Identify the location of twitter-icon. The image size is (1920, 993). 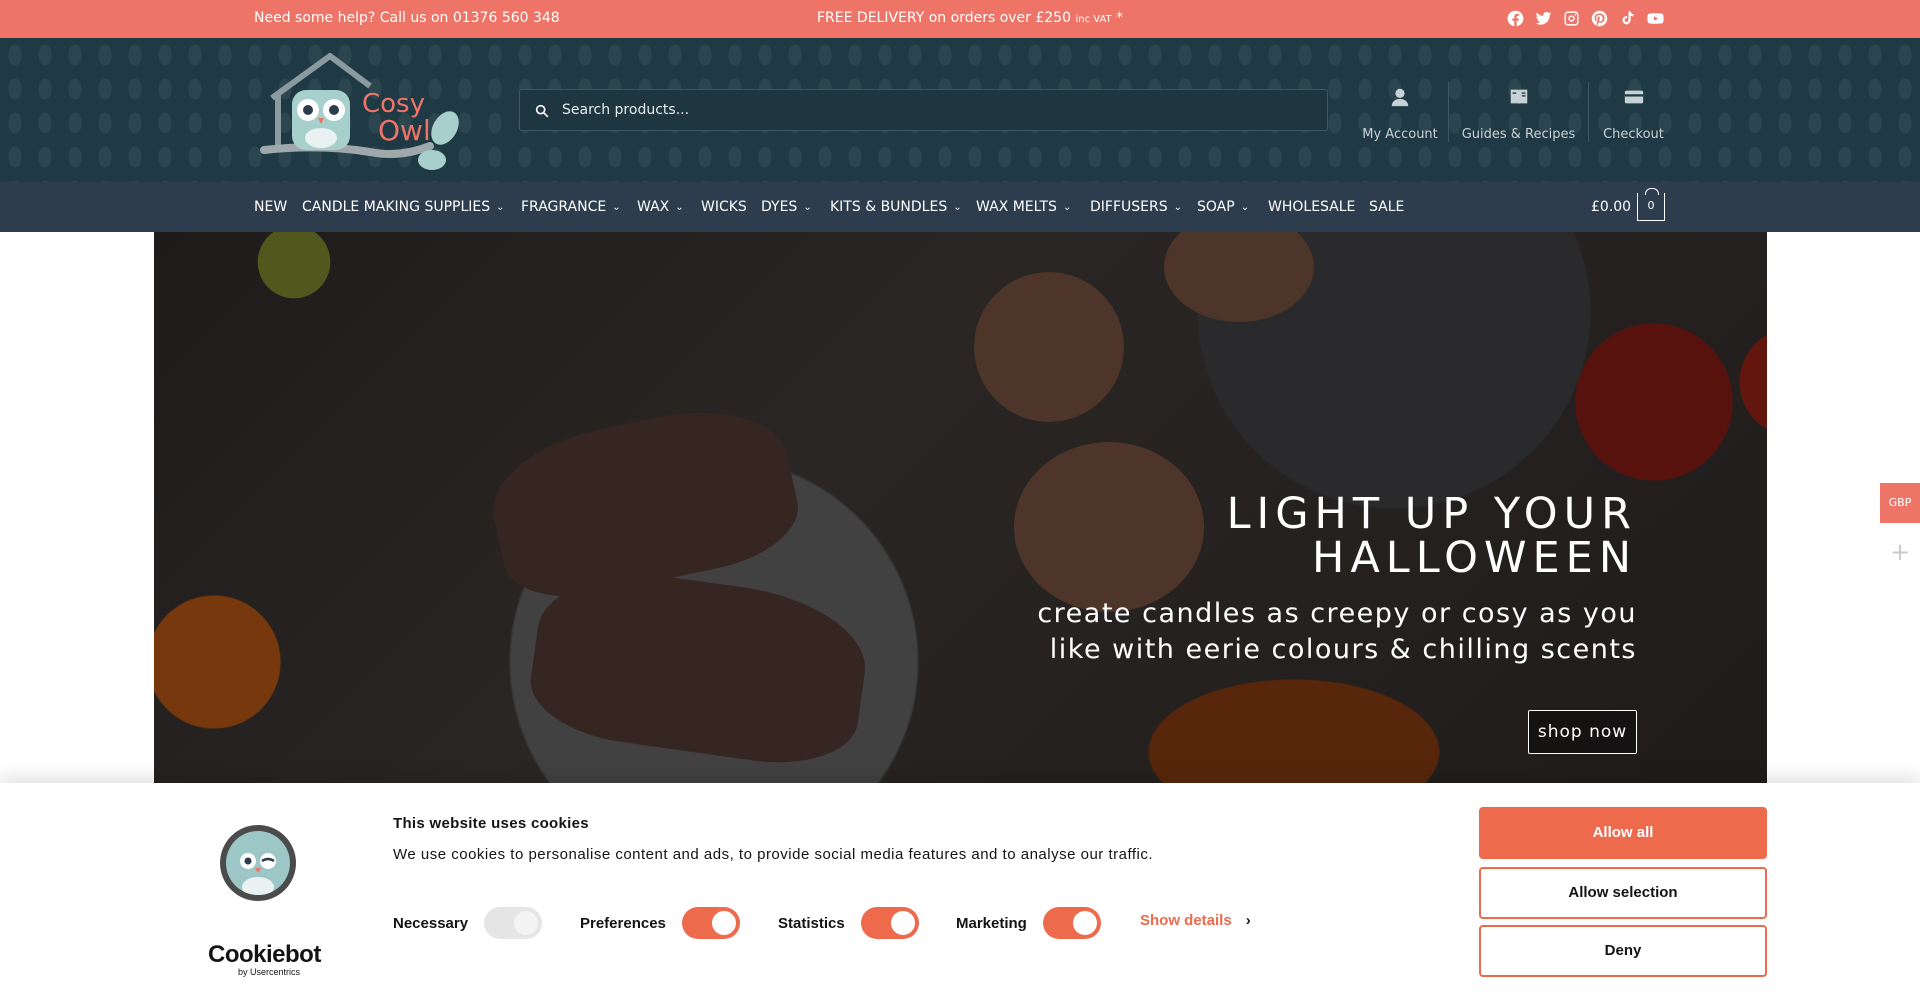
(1543, 18).